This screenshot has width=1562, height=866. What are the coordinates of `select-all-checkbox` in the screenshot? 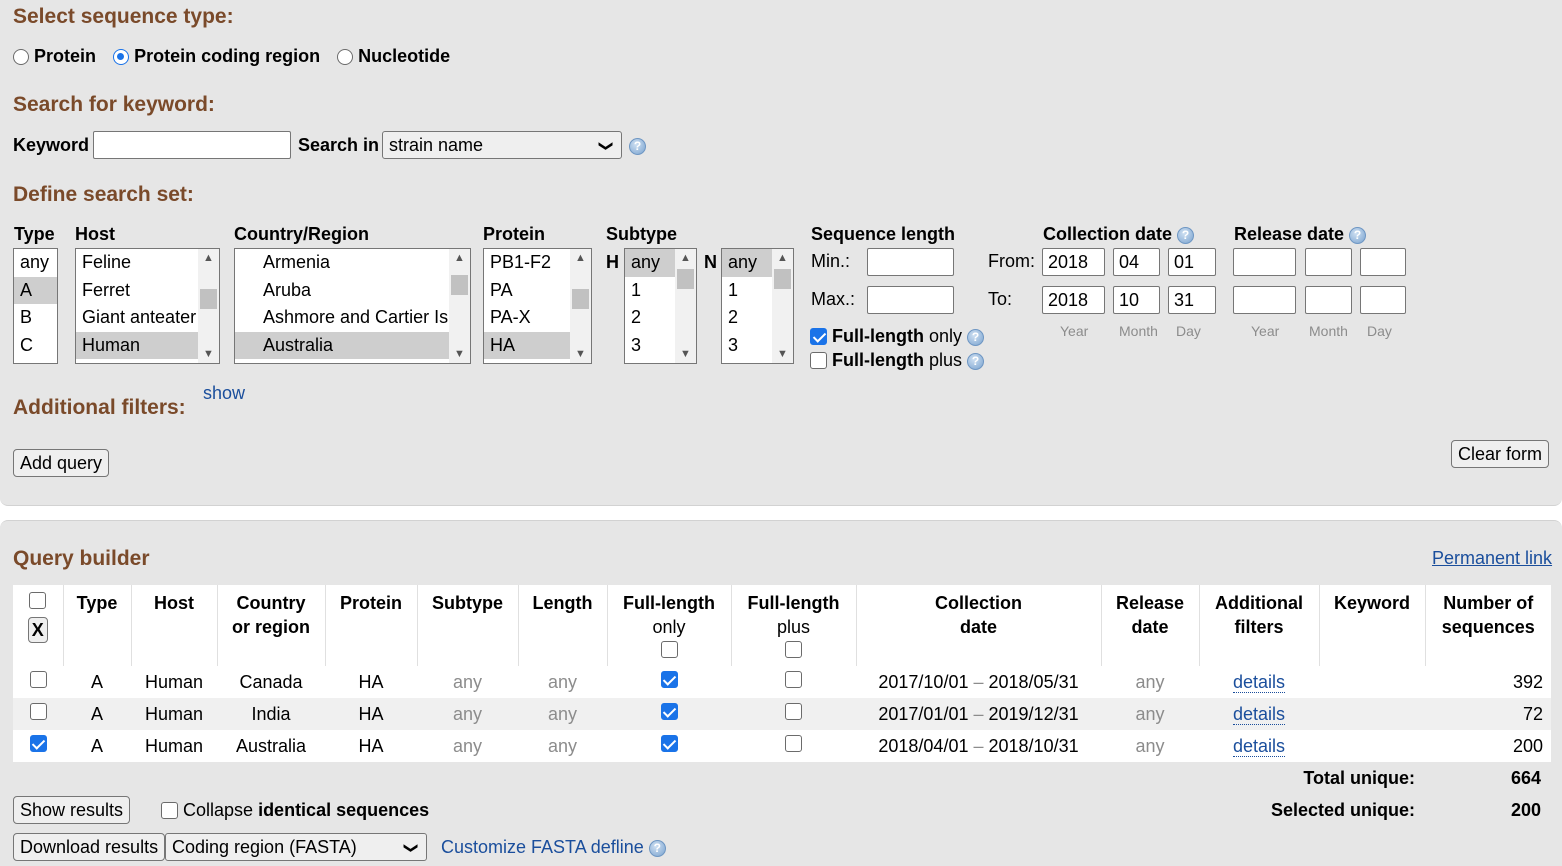 It's located at (38, 600).